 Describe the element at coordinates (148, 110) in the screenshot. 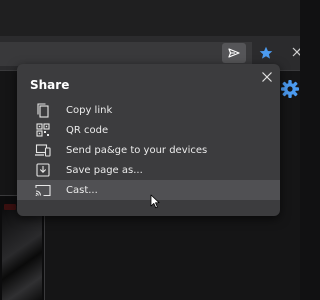

I see `menu-item-copy-link: Copy link` at that location.